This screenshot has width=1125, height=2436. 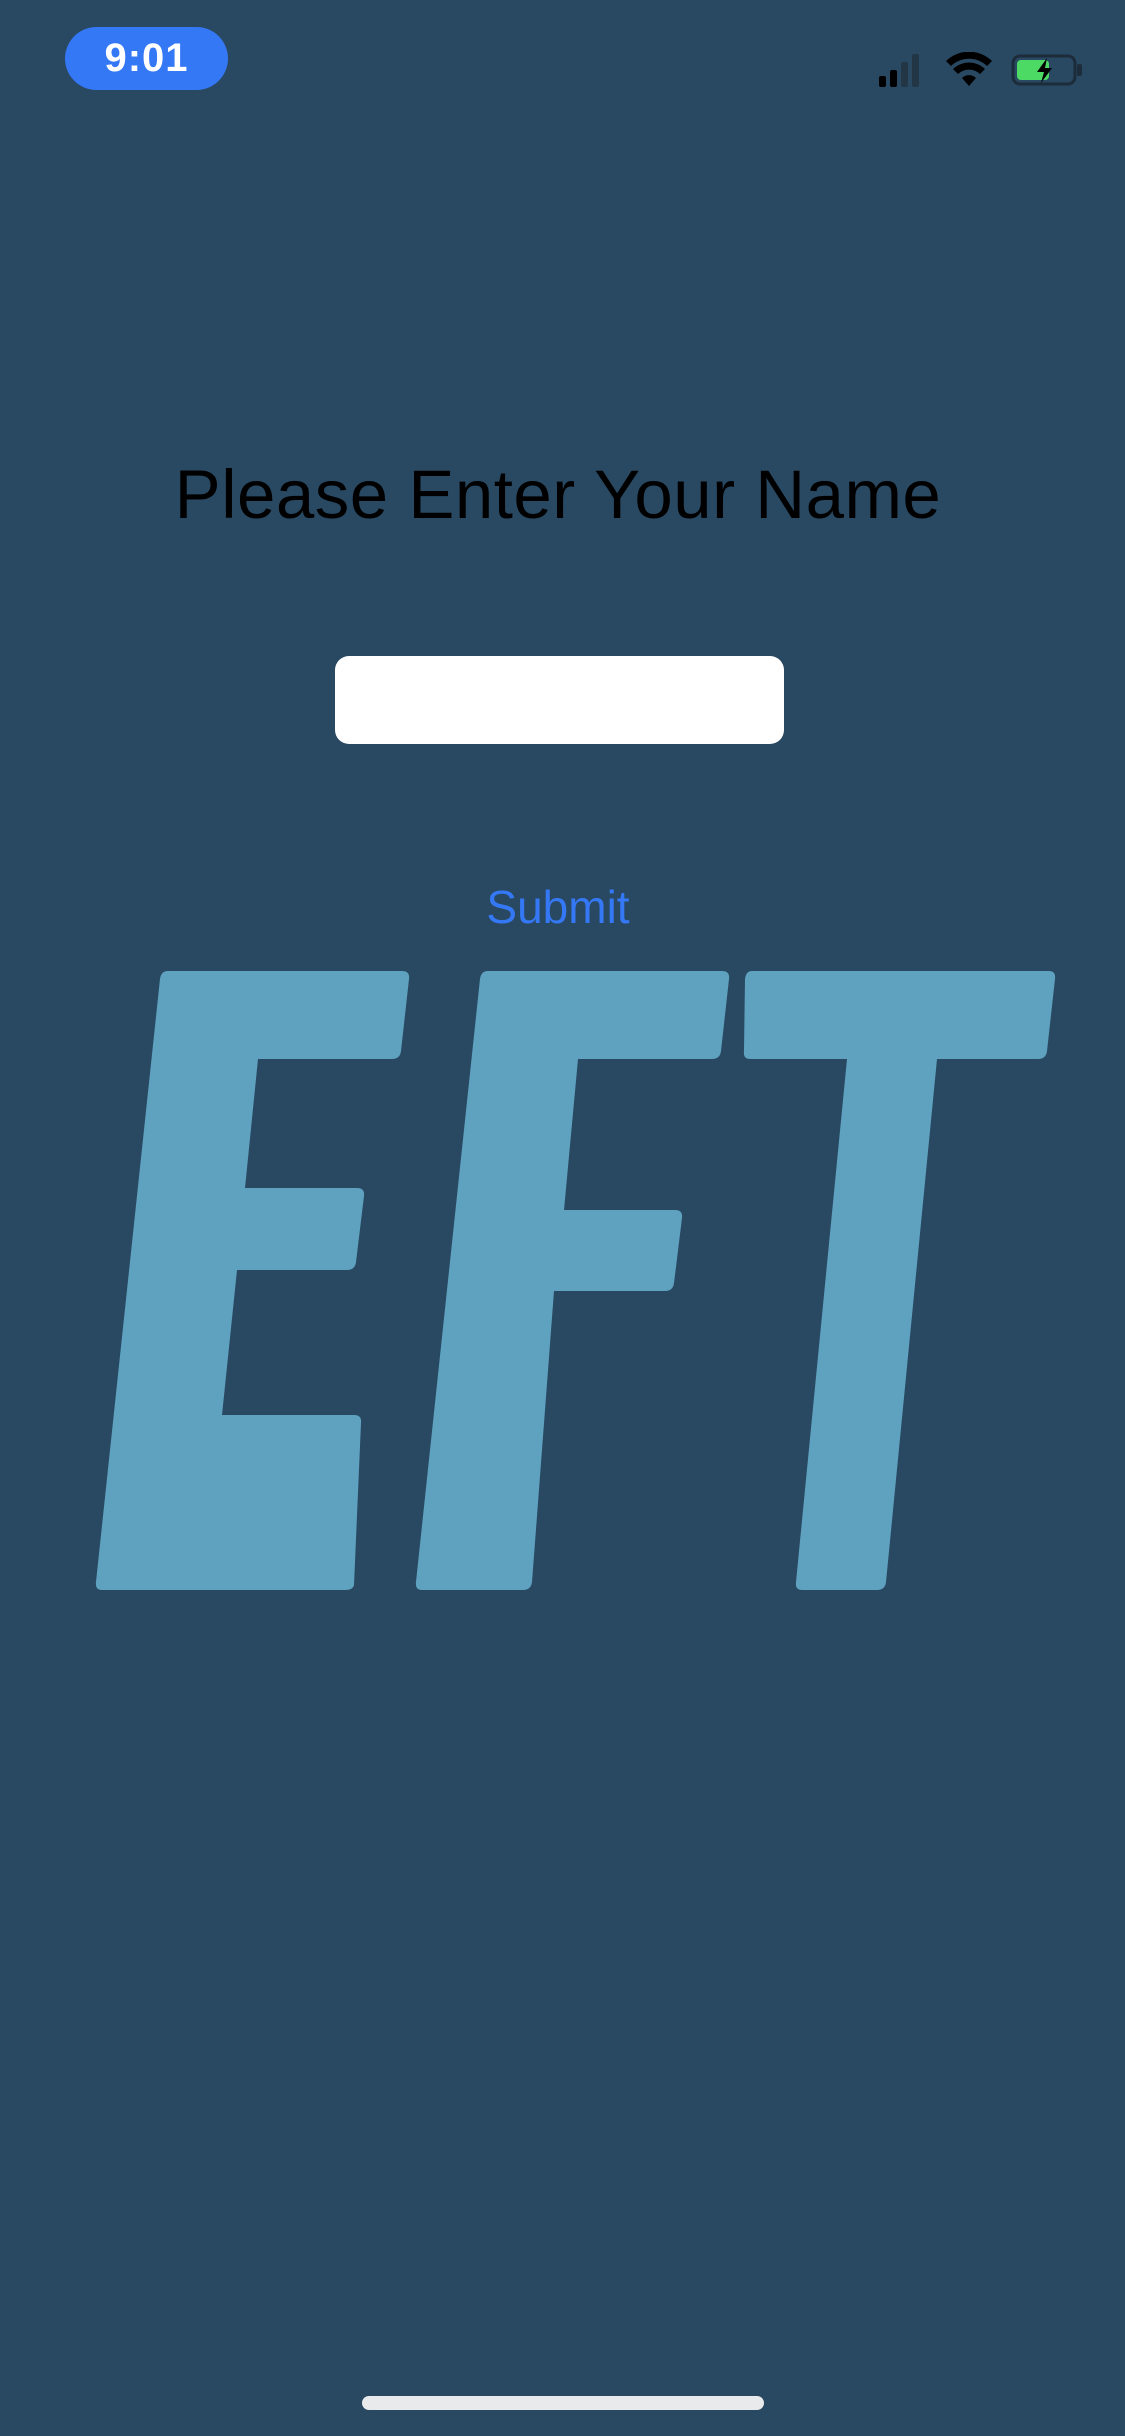 I want to click on wifi-icon, so click(x=969, y=69).